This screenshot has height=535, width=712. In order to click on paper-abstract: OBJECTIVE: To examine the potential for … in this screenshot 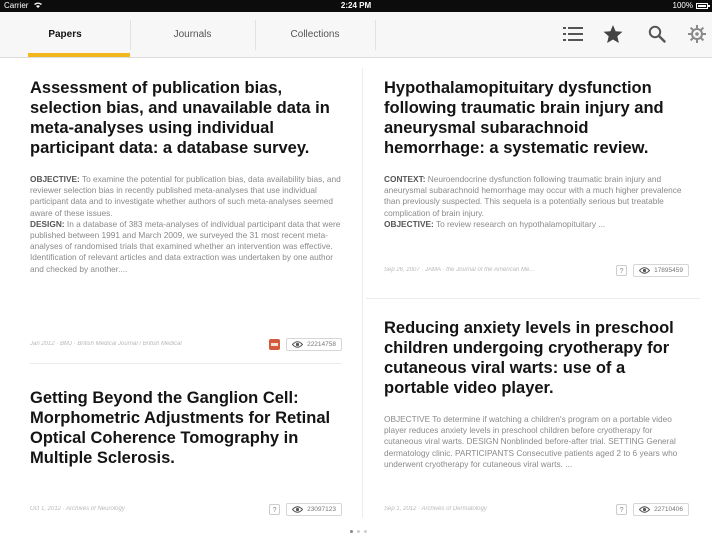, I will do `click(186, 224)`.